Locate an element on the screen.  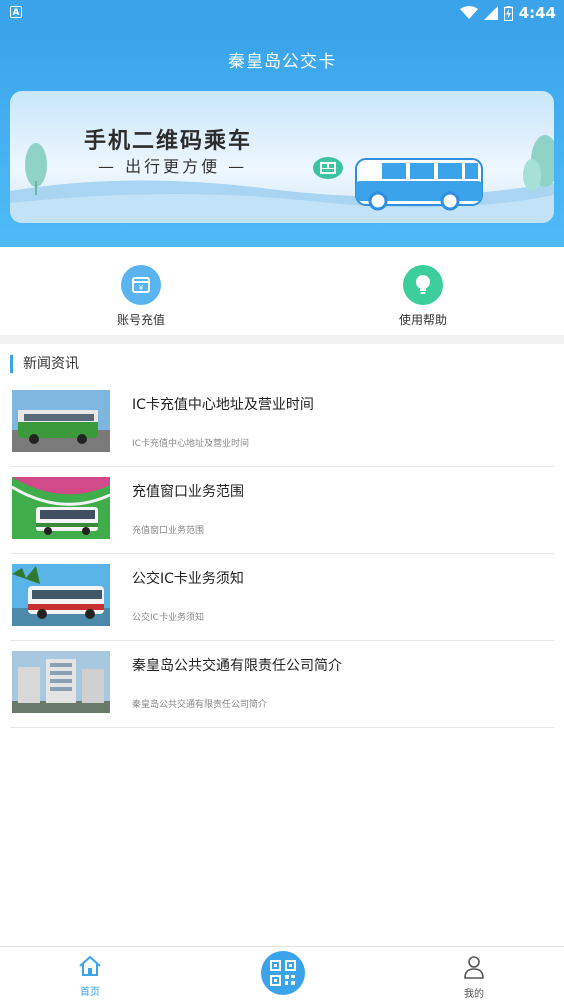
news-headline: 秦皇岛公共交通有限责任公司简介 is located at coordinates (237, 666).